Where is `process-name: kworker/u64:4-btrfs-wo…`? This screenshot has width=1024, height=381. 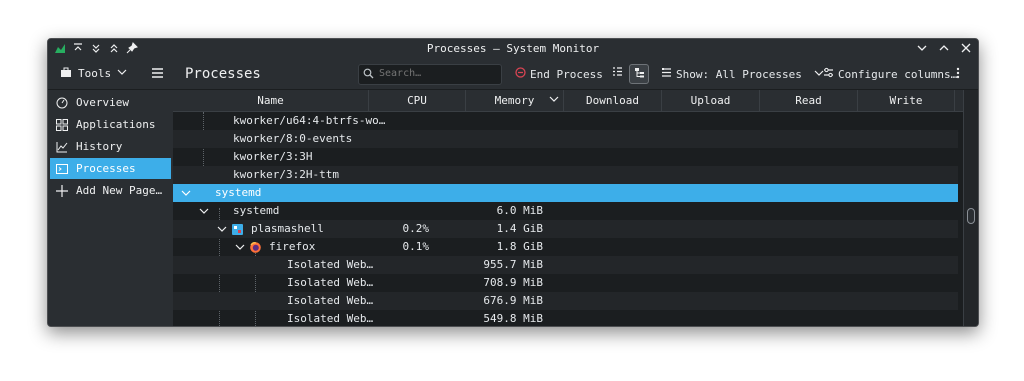 process-name: kworker/u64:4-btrfs-wo… is located at coordinates (309, 120).